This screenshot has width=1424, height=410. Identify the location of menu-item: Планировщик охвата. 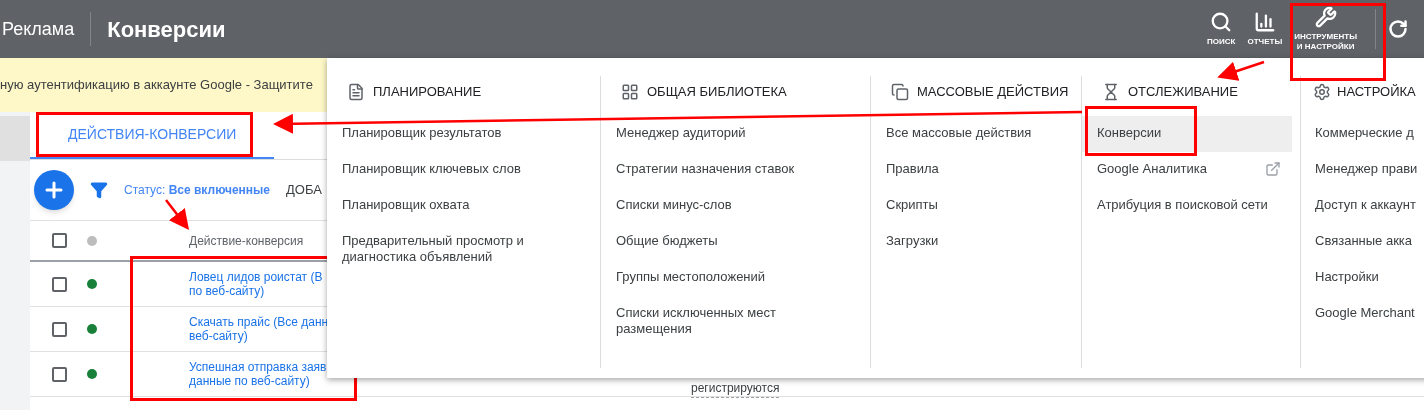
(463, 206).